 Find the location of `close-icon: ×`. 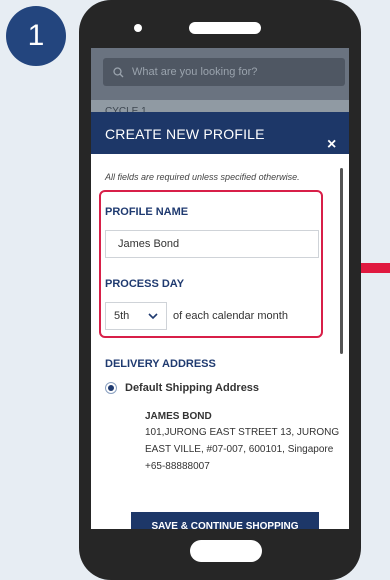

close-icon: × is located at coordinates (331, 145).